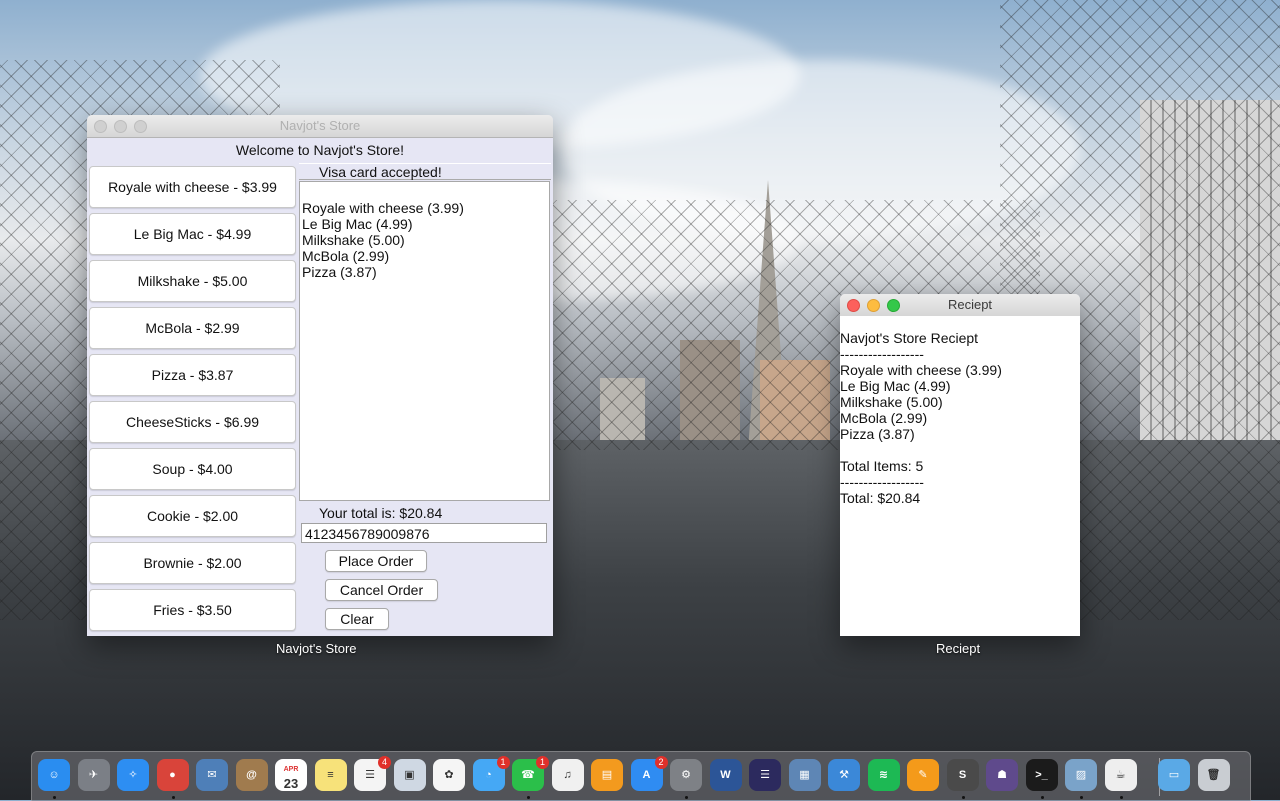 This screenshot has height=801, width=1280. I want to click on window-title: Reciept, so click(970, 304).